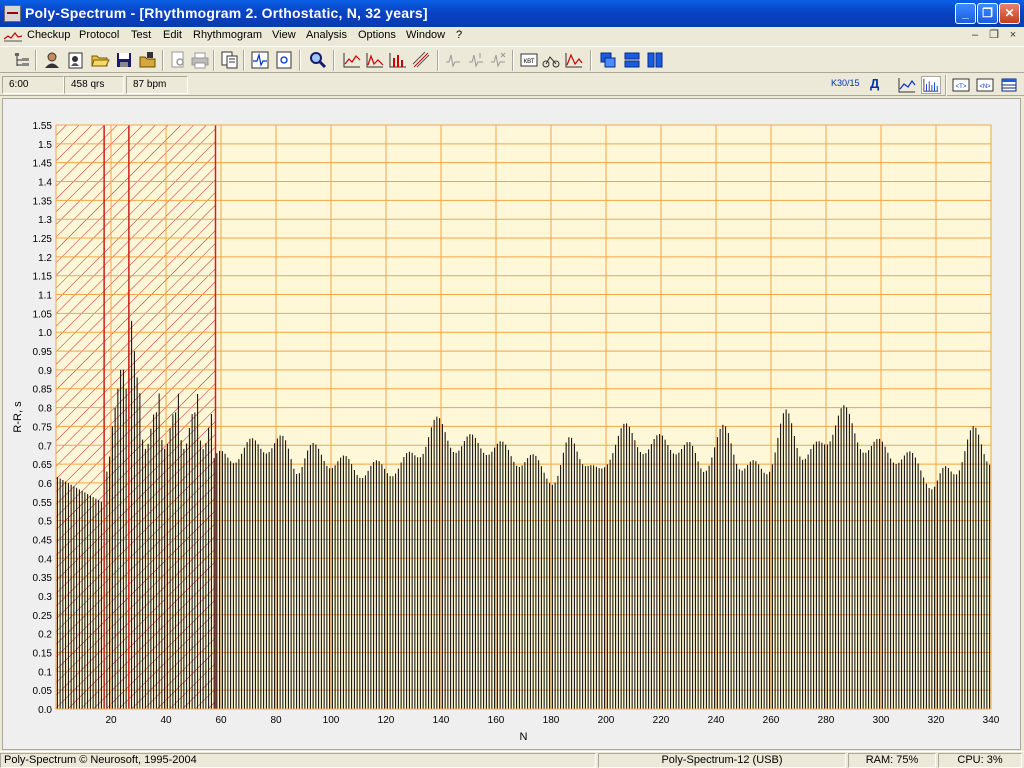 The width and height of the screenshot is (1024, 768). What do you see at coordinates (524, 737) in the screenshot?
I see `x-axis-label: N` at bounding box center [524, 737].